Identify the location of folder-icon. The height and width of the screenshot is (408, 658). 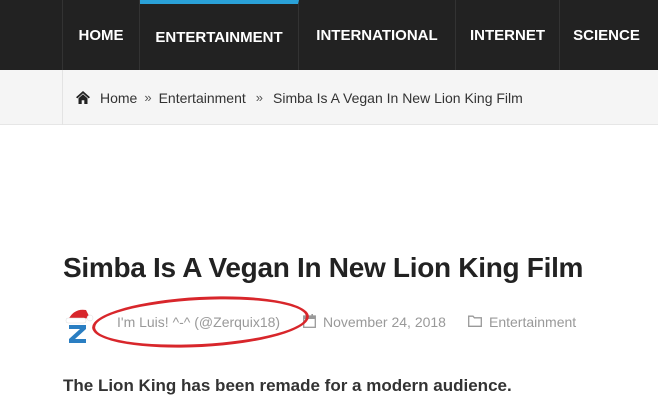
(475, 321).